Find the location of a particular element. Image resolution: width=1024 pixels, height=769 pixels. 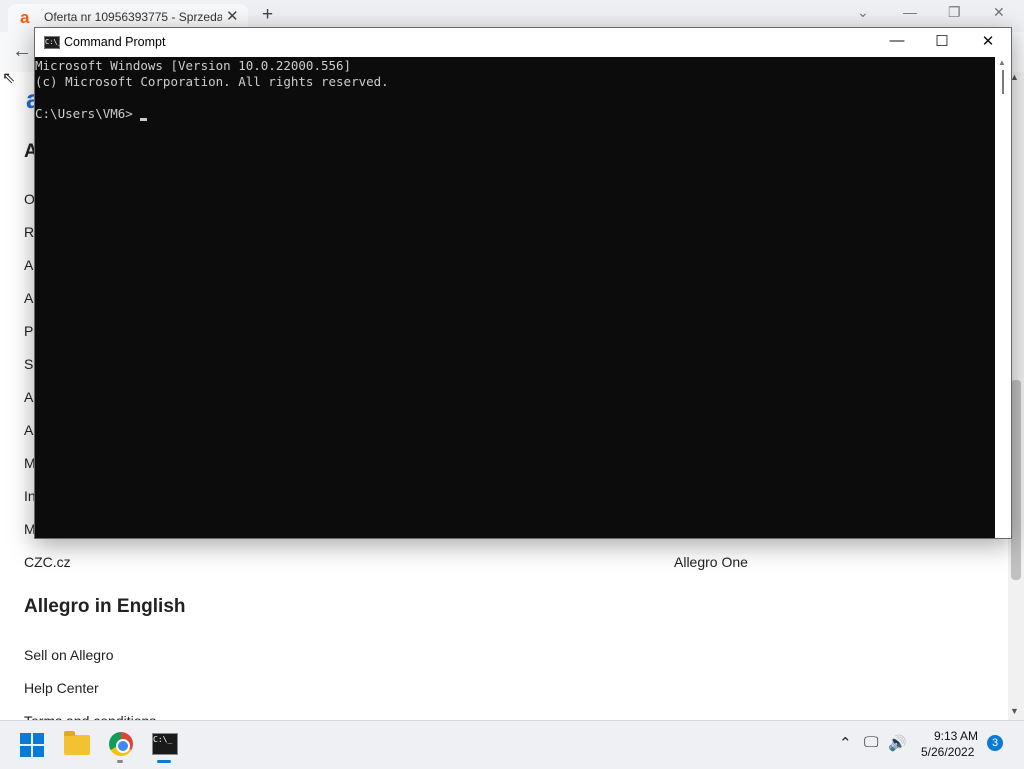

notification-badge: 3 is located at coordinates (995, 743).